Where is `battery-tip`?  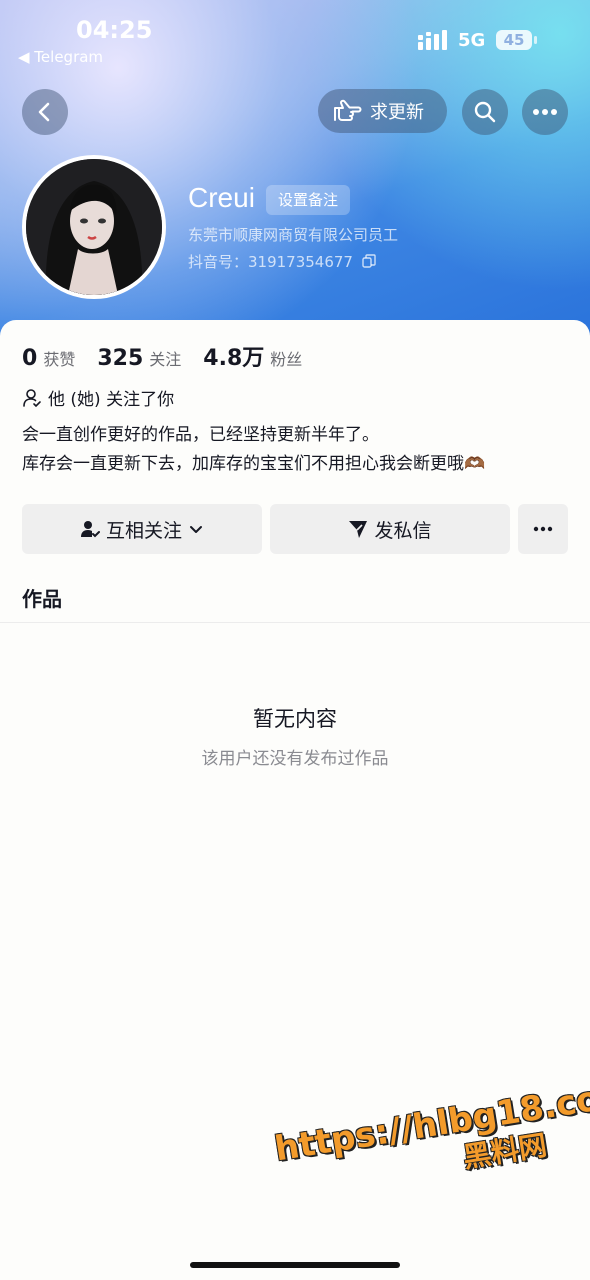 battery-tip is located at coordinates (535, 40).